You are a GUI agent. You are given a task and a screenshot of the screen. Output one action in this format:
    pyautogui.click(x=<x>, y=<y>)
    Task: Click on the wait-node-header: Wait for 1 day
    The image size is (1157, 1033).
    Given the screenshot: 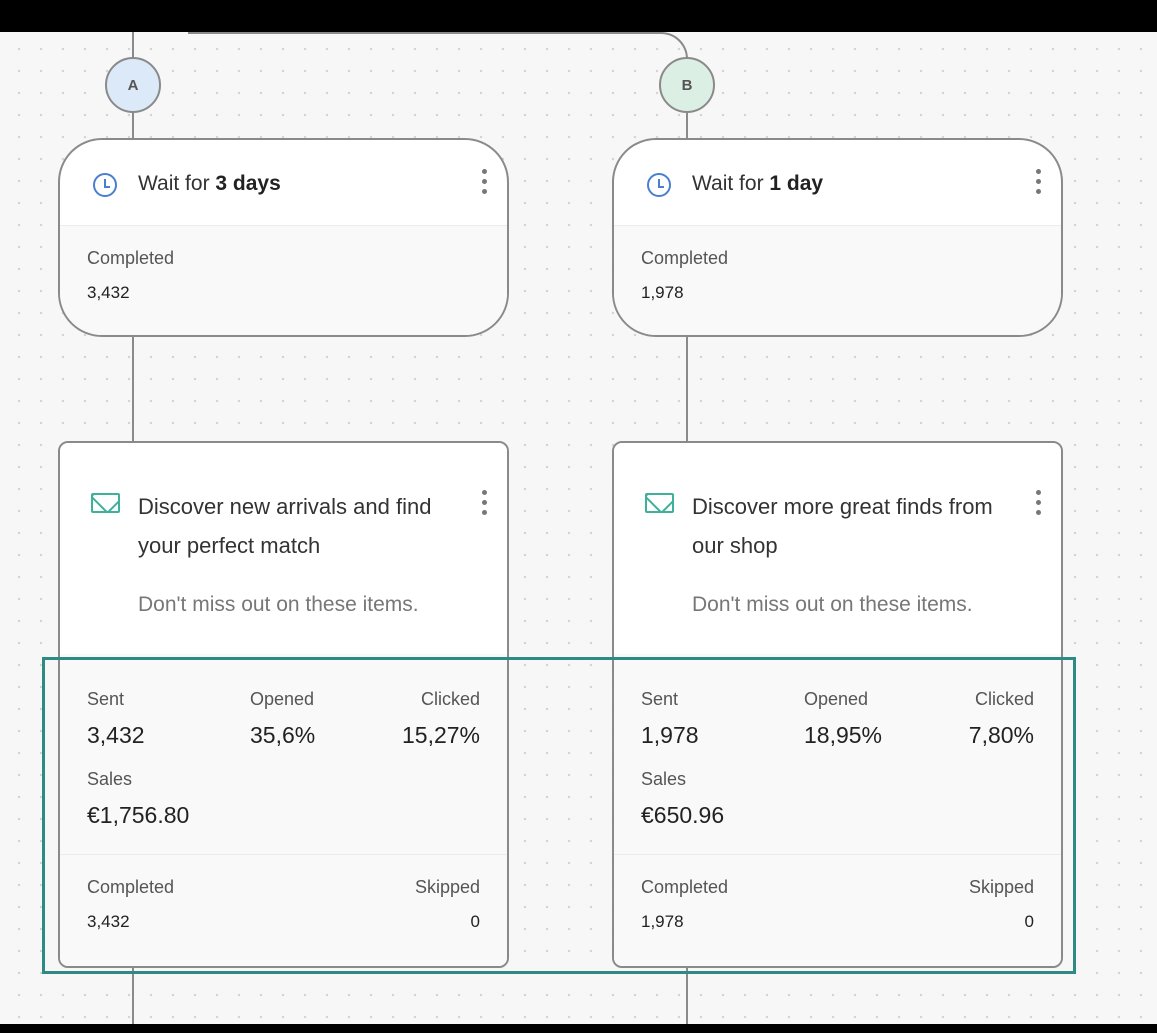 What is the action you would take?
    pyautogui.click(x=837, y=183)
    